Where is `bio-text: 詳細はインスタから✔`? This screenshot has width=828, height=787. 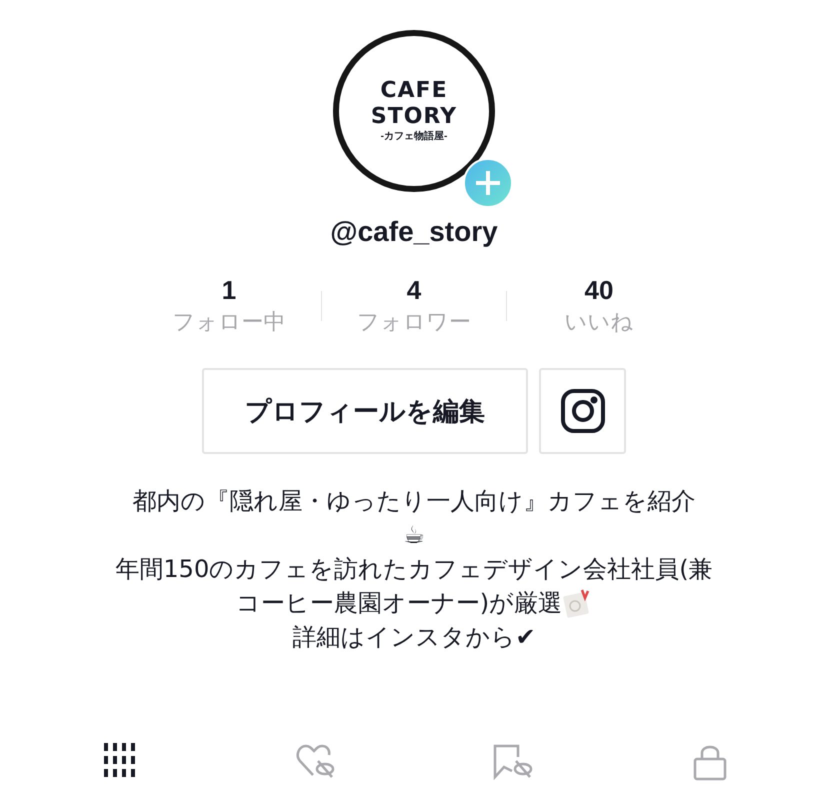
bio-text: 詳細はインスタから✔ is located at coordinates (414, 637).